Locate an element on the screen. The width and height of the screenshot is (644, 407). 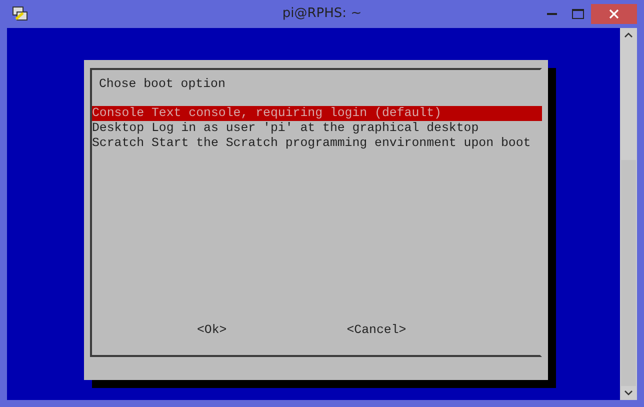
close-button is located at coordinates (614, 14).